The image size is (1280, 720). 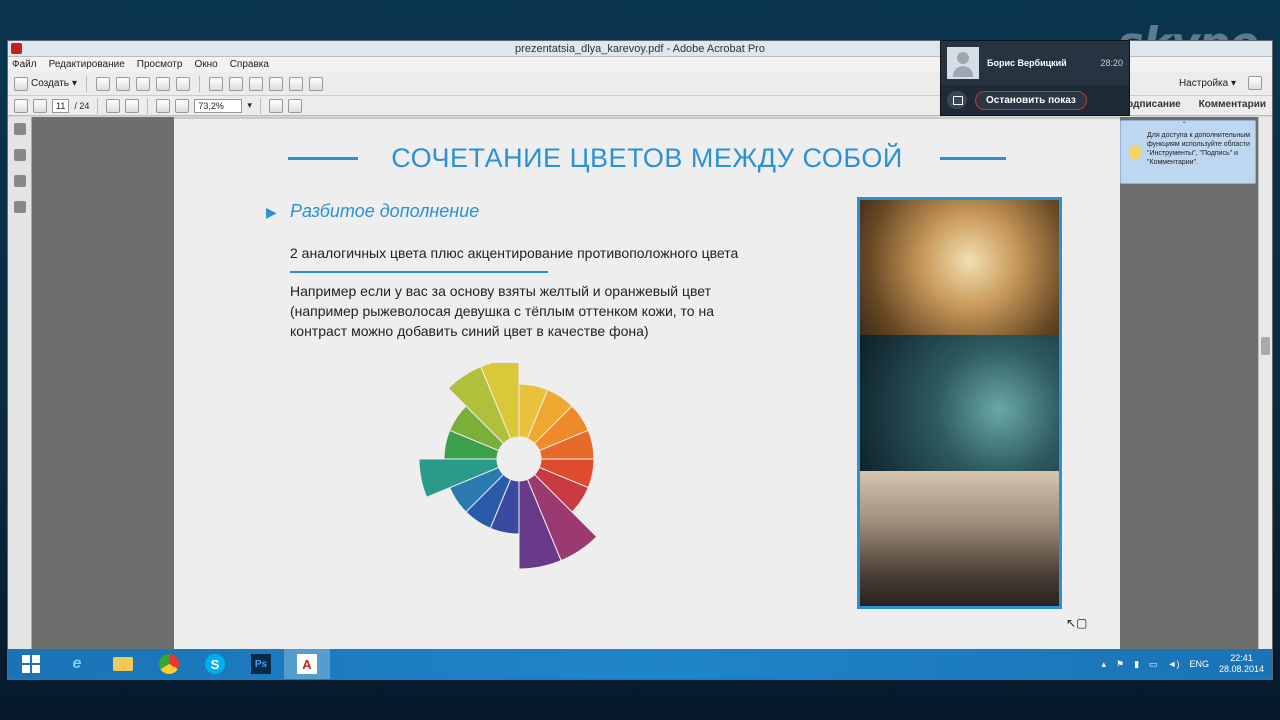 What do you see at coordinates (1184, 125) in the screenshot?
I see `collapse-hint-icon: ˆ` at bounding box center [1184, 125].